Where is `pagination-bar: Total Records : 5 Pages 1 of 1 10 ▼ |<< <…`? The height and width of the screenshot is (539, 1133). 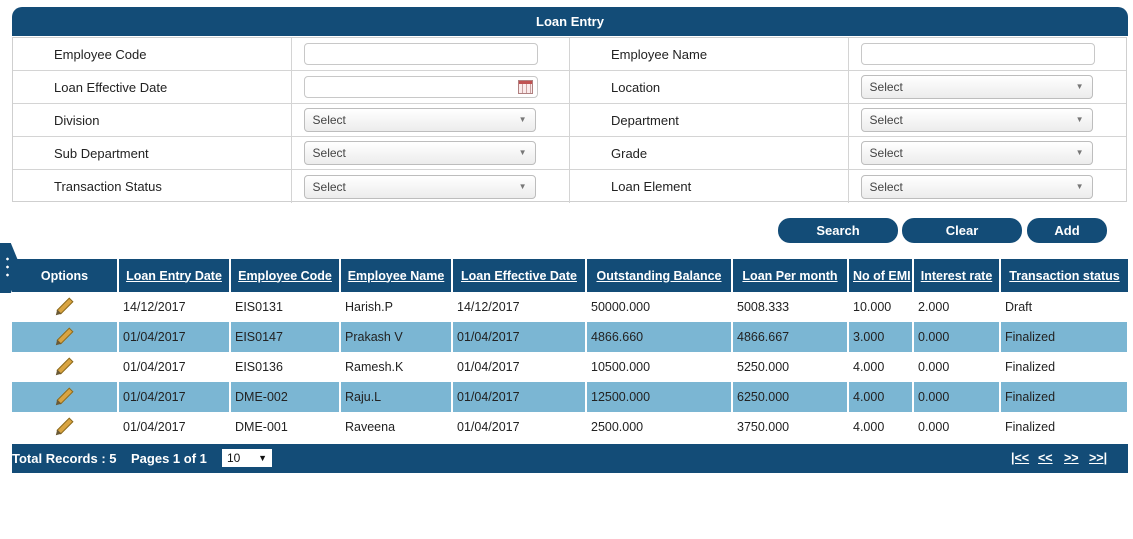
pagination-bar: Total Records : 5 Pages 1 of 1 10 ▼ |<< <… is located at coordinates (570, 458).